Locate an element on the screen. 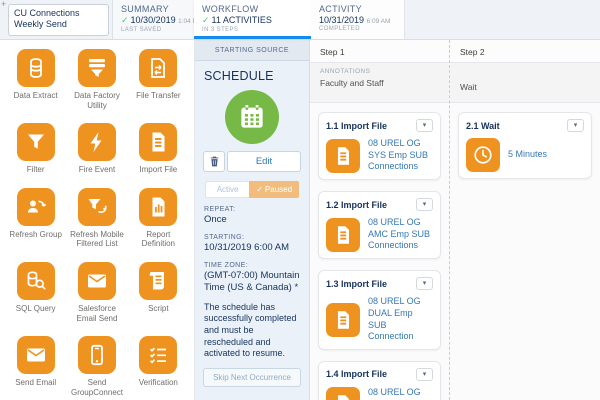  palette-item-label: Data Extract is located at coordinates (35, 95).